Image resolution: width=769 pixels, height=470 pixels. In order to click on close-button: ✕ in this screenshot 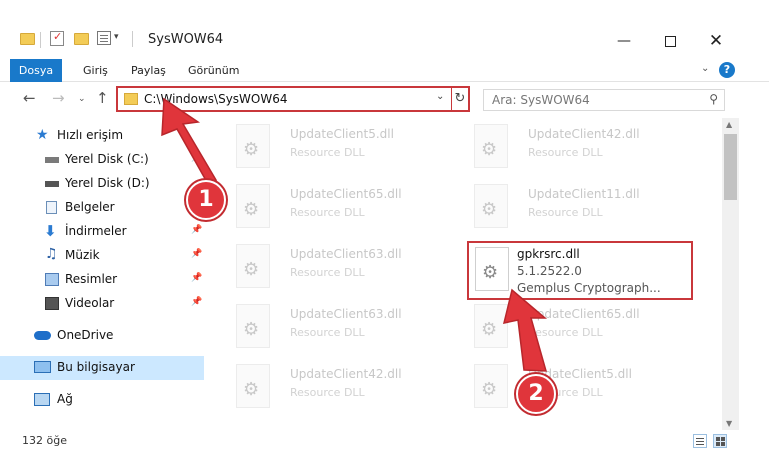, I will do `click(716, 41)`.